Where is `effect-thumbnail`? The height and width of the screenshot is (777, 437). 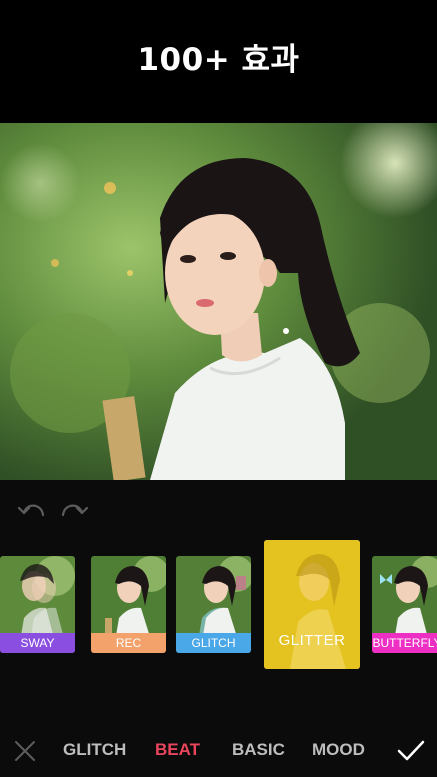 effect-thumbnail is located at coordinates (312, 604).